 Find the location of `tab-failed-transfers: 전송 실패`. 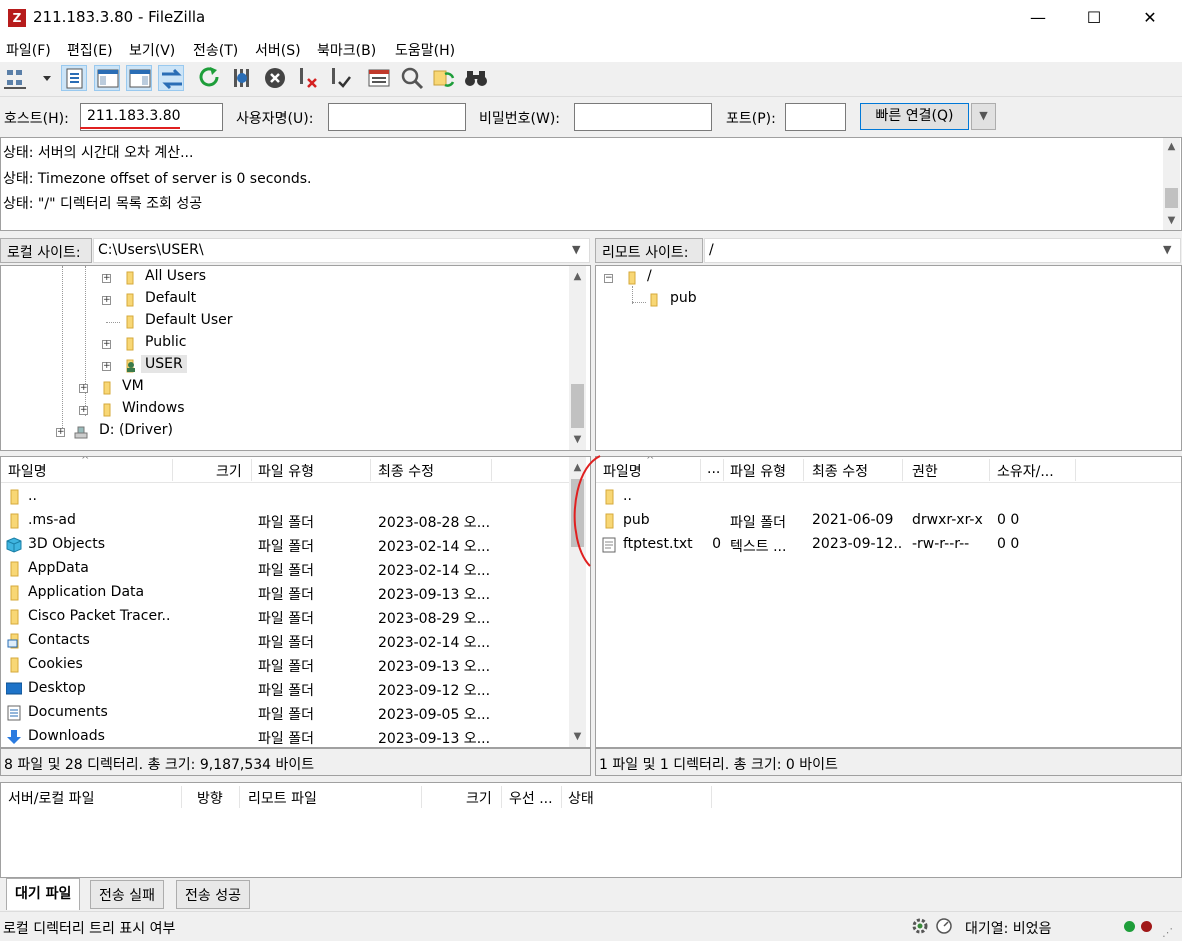

tab-failed-transfers: 전송 실패 is located at coordinates (127, 894).